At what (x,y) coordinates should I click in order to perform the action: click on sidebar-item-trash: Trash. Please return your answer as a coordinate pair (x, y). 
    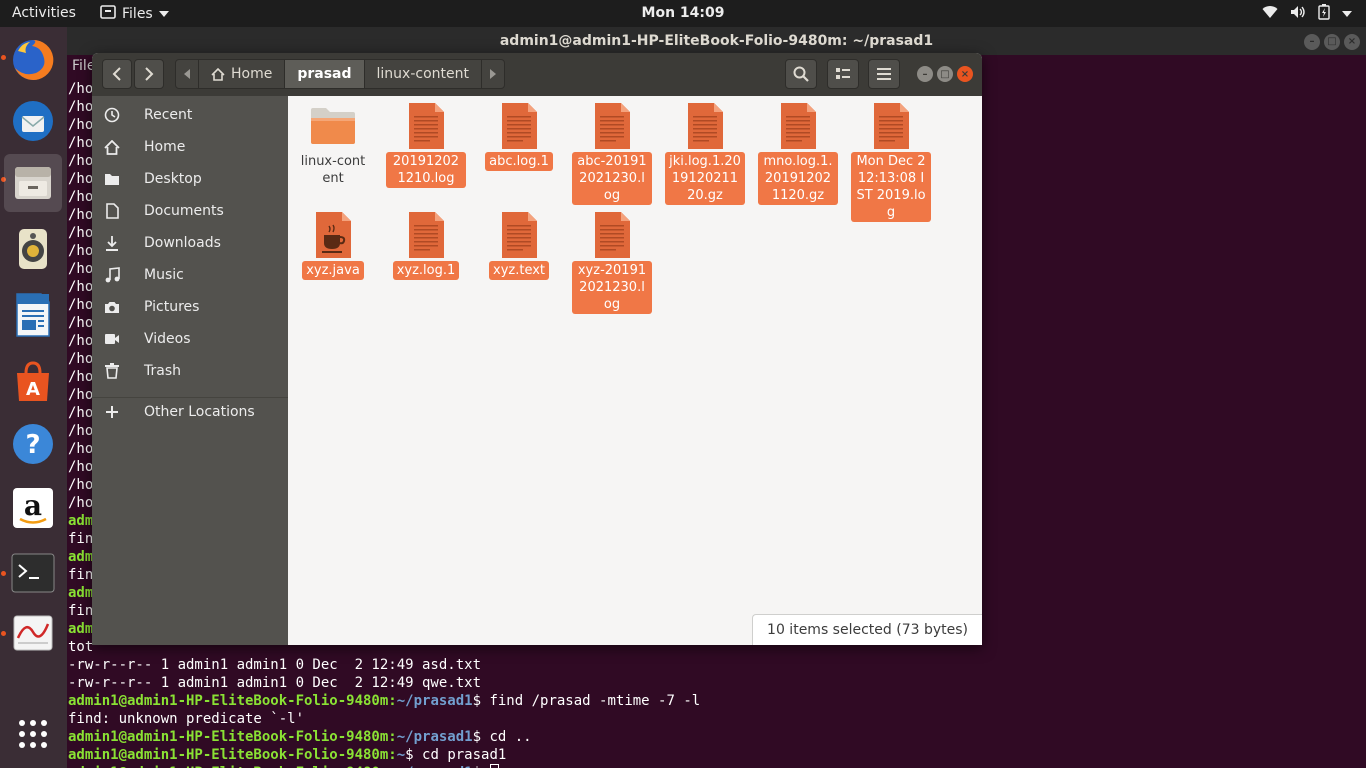
    Looking at the image, I should click on (190, 371).